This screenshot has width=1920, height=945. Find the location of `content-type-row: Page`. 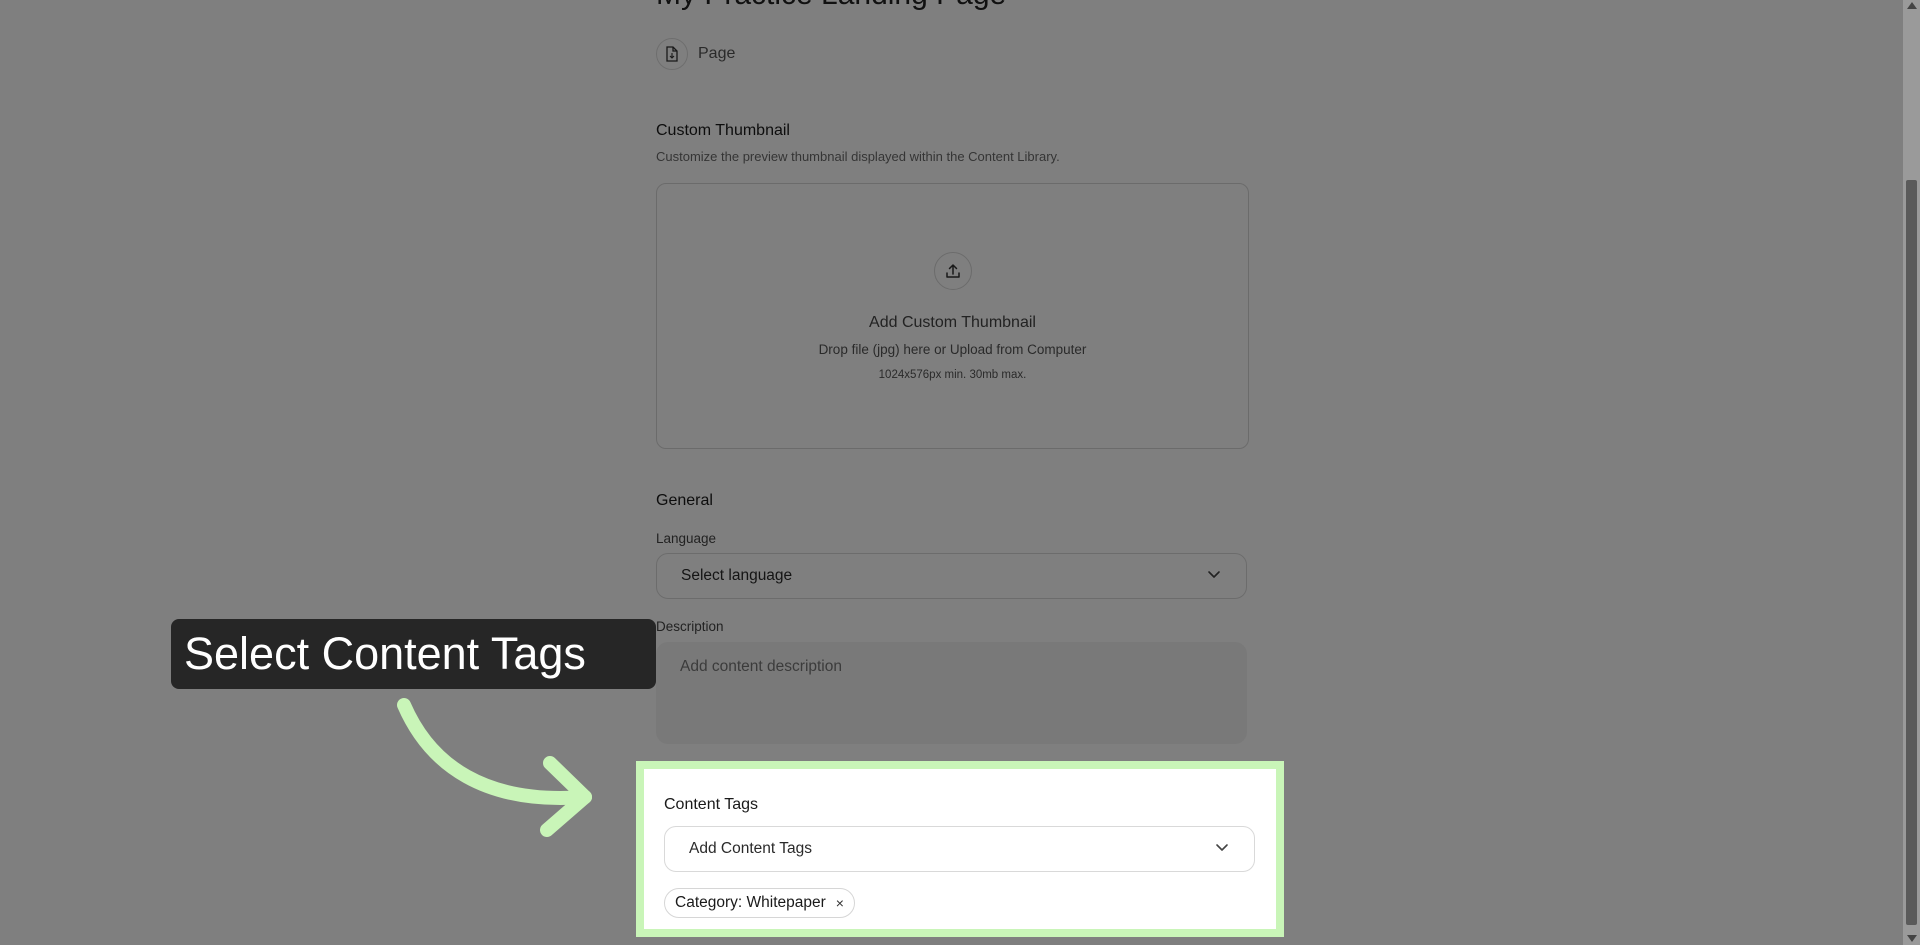

content-type-row: Page is located at coordinates (695, 54).